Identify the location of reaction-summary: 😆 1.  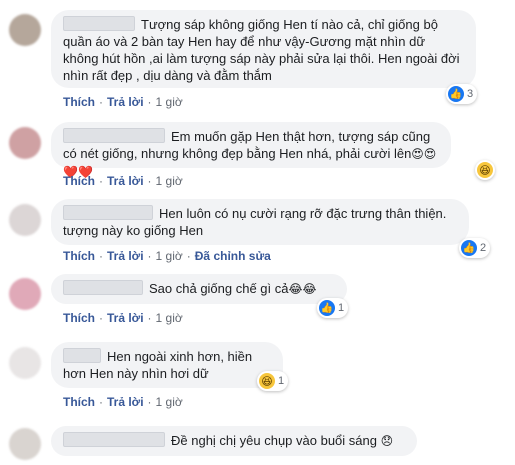
(273, 381).